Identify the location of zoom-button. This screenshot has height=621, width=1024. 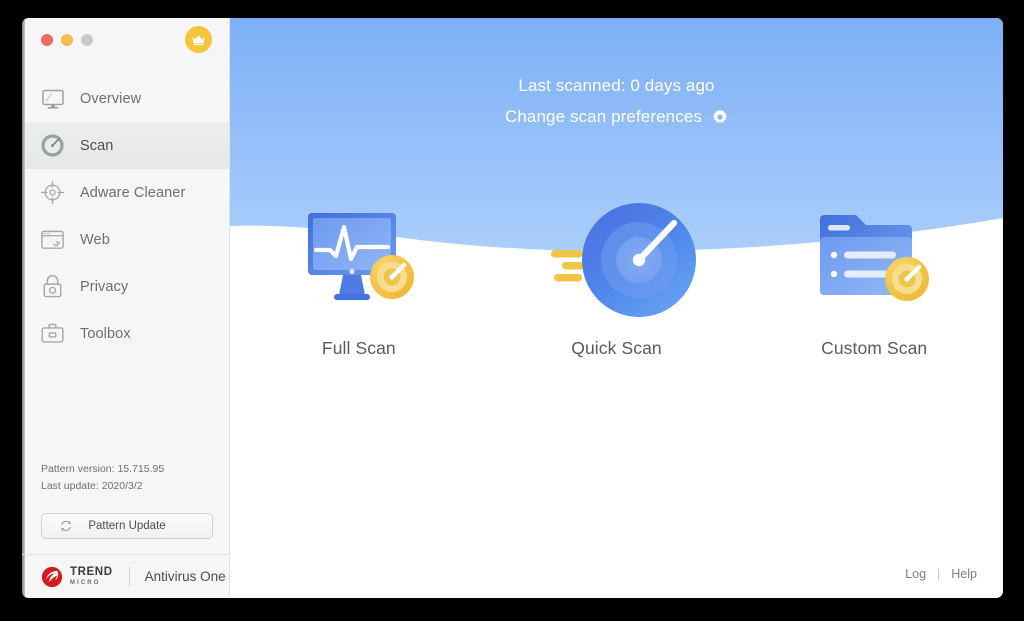
(87, 40).